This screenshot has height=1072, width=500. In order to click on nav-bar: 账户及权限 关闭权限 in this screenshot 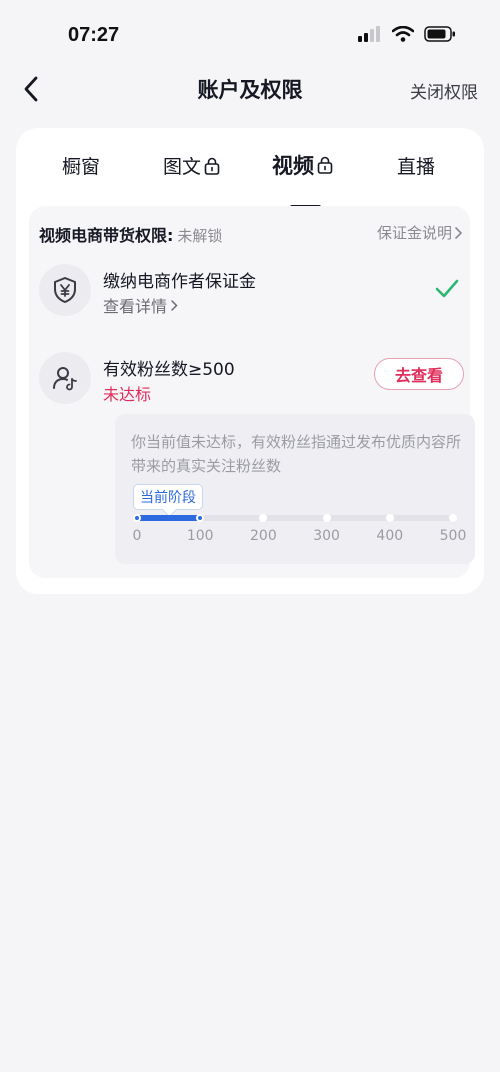, I will do `click(250, 89)`.